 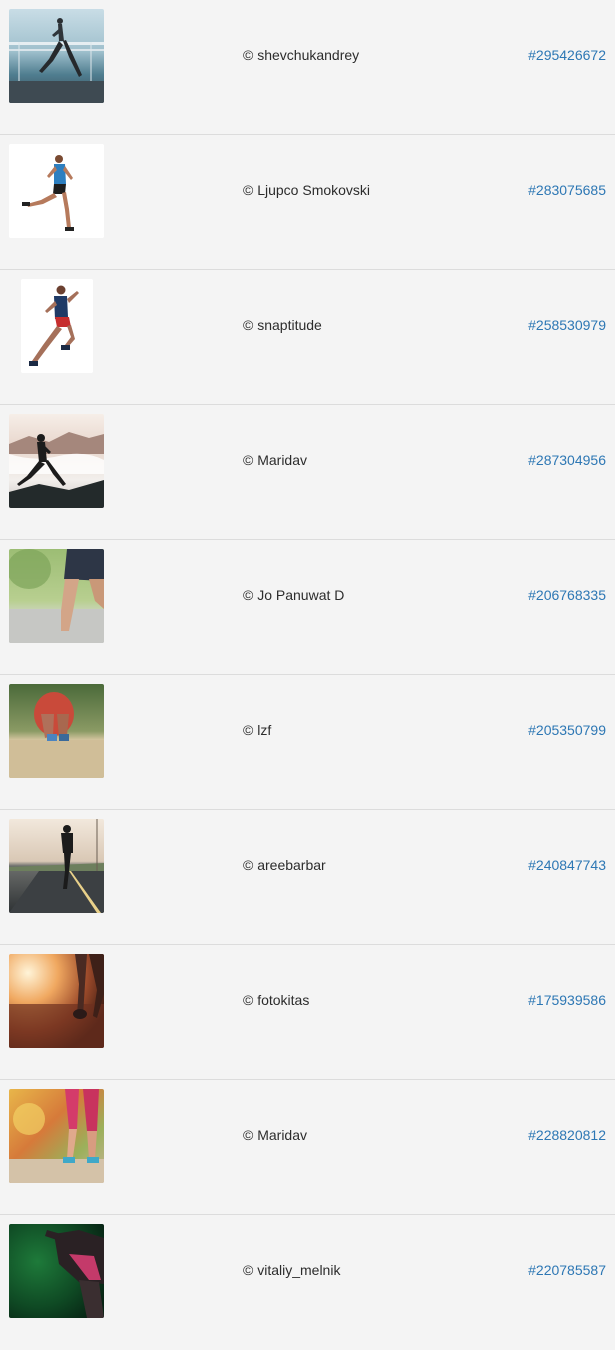 What do you see at coordinates (294, 595) in the screenshot?
I see `photo-credit: © Jo Panuwat D` at bounding box center [294, 595].